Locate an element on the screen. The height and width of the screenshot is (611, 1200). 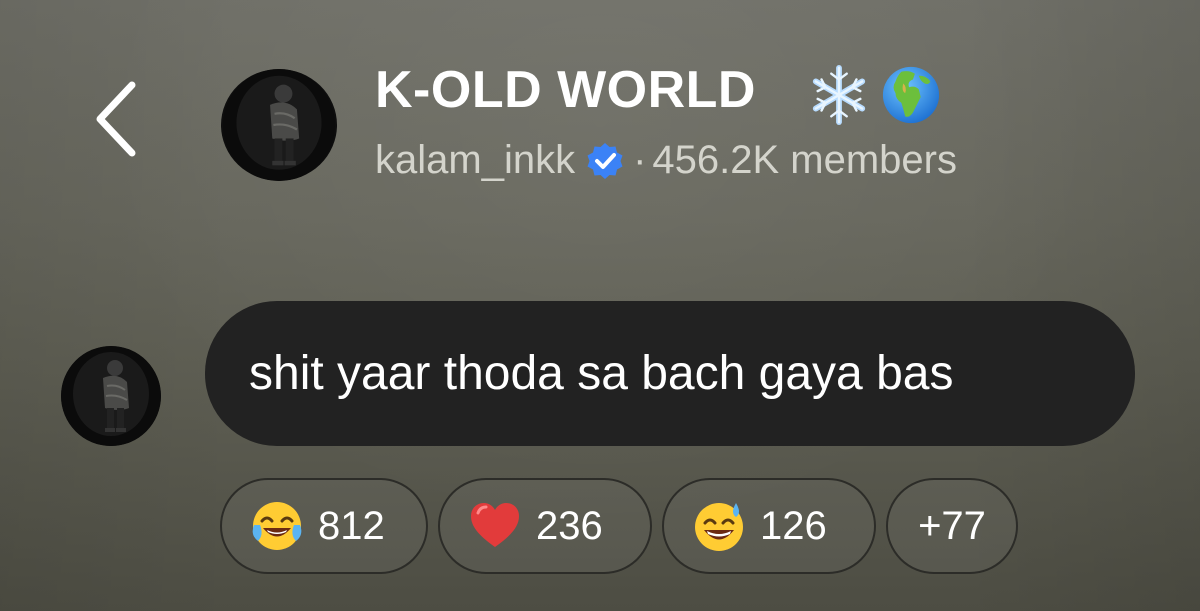
grinning-sweat-icon is located at coordinates (719, 527).